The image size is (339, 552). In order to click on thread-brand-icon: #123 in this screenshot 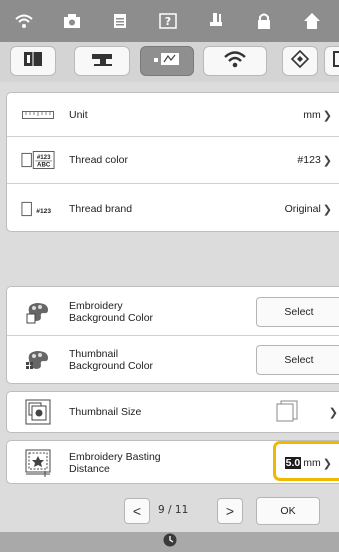, I will do `click(38, 209)`.